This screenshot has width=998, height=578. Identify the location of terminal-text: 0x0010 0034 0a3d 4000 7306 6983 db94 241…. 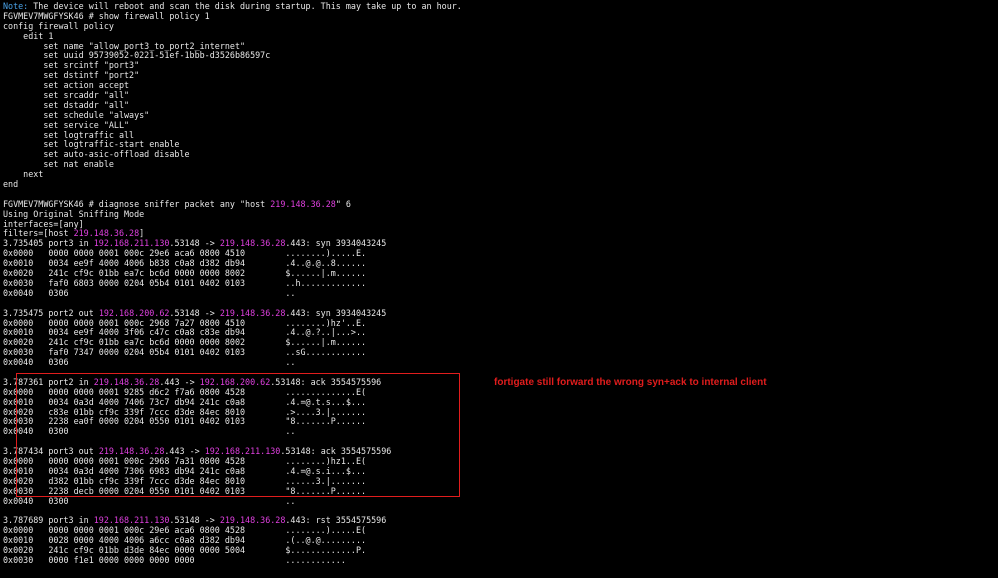
(185, 470).